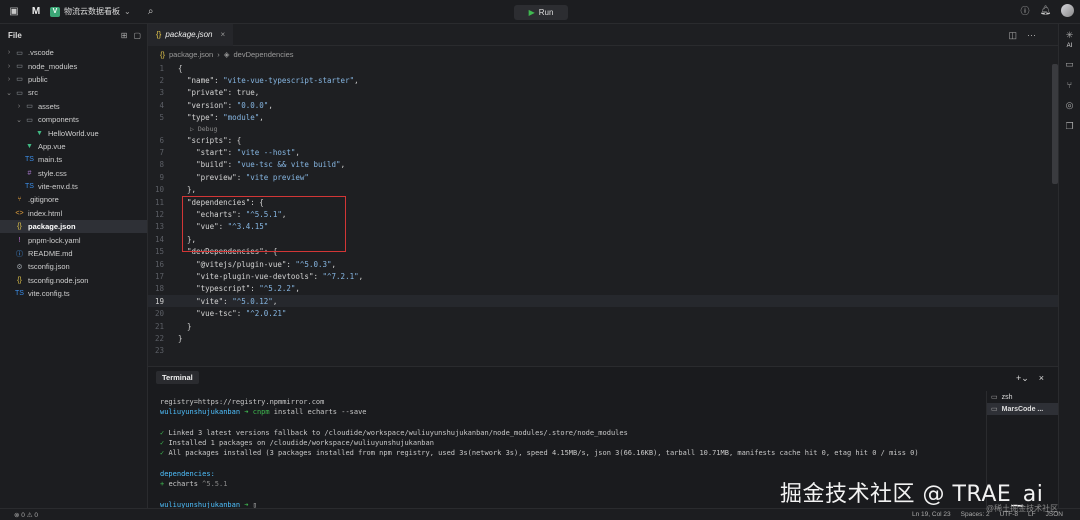 The image size is (1080, 520). Describe the element at coordinates (603, 152) in the screenshot. I see `code-line: 7 "start": "vite --host",` at that location.